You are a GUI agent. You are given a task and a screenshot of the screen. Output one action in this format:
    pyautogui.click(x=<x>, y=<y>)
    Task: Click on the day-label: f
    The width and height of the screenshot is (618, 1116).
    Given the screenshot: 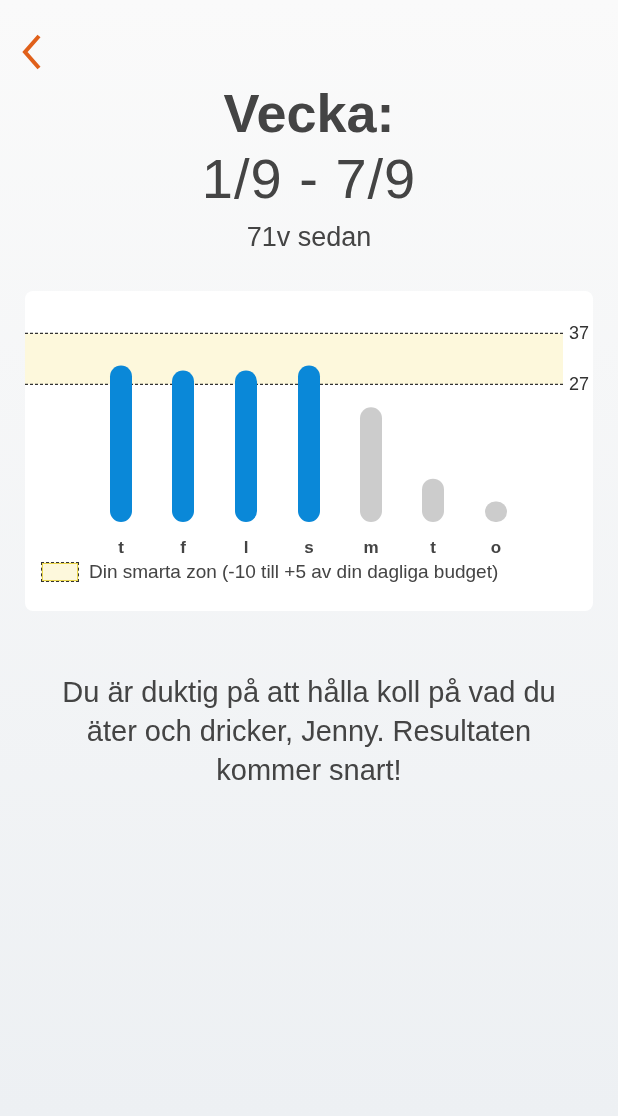 What is the action you would take?
    pyautogui.click(x=183, y=547)
    